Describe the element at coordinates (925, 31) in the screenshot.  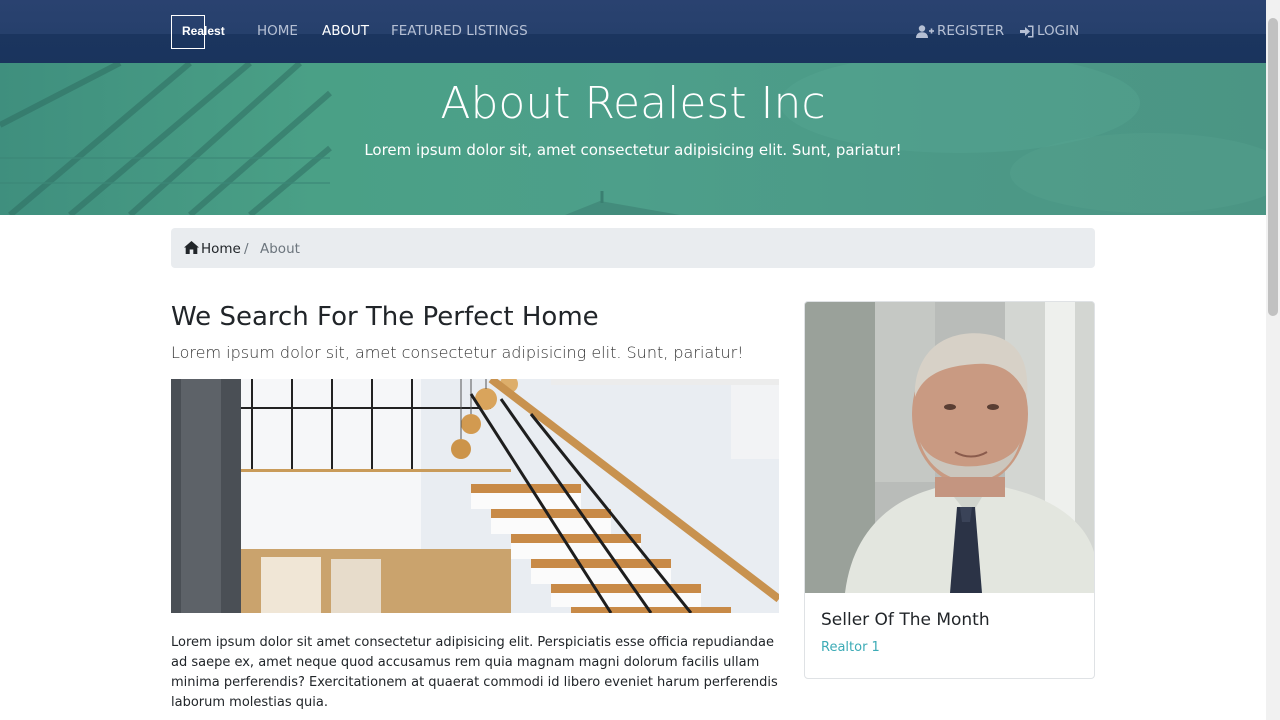
I see `user-plus-icon` at that location.